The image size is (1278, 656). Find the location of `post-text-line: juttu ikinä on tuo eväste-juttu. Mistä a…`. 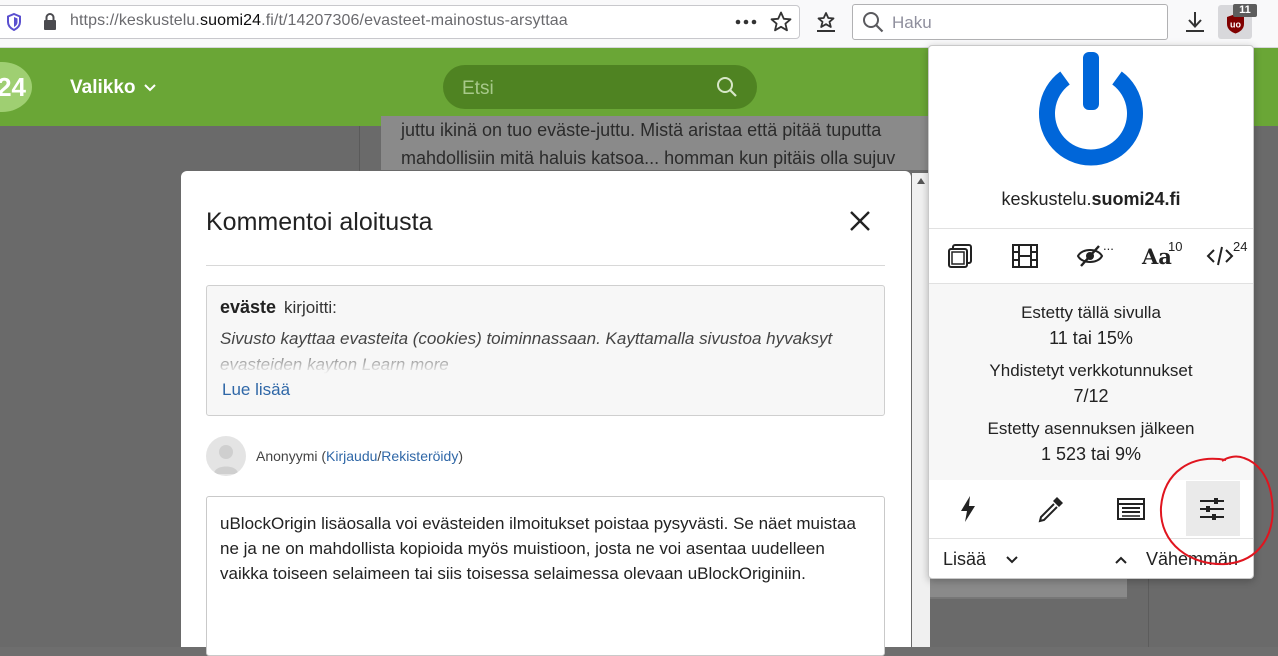

post-text-line: juttu ikinä on tuo eväste-juttu. Mistä a… is located at coordinates (641, 130).